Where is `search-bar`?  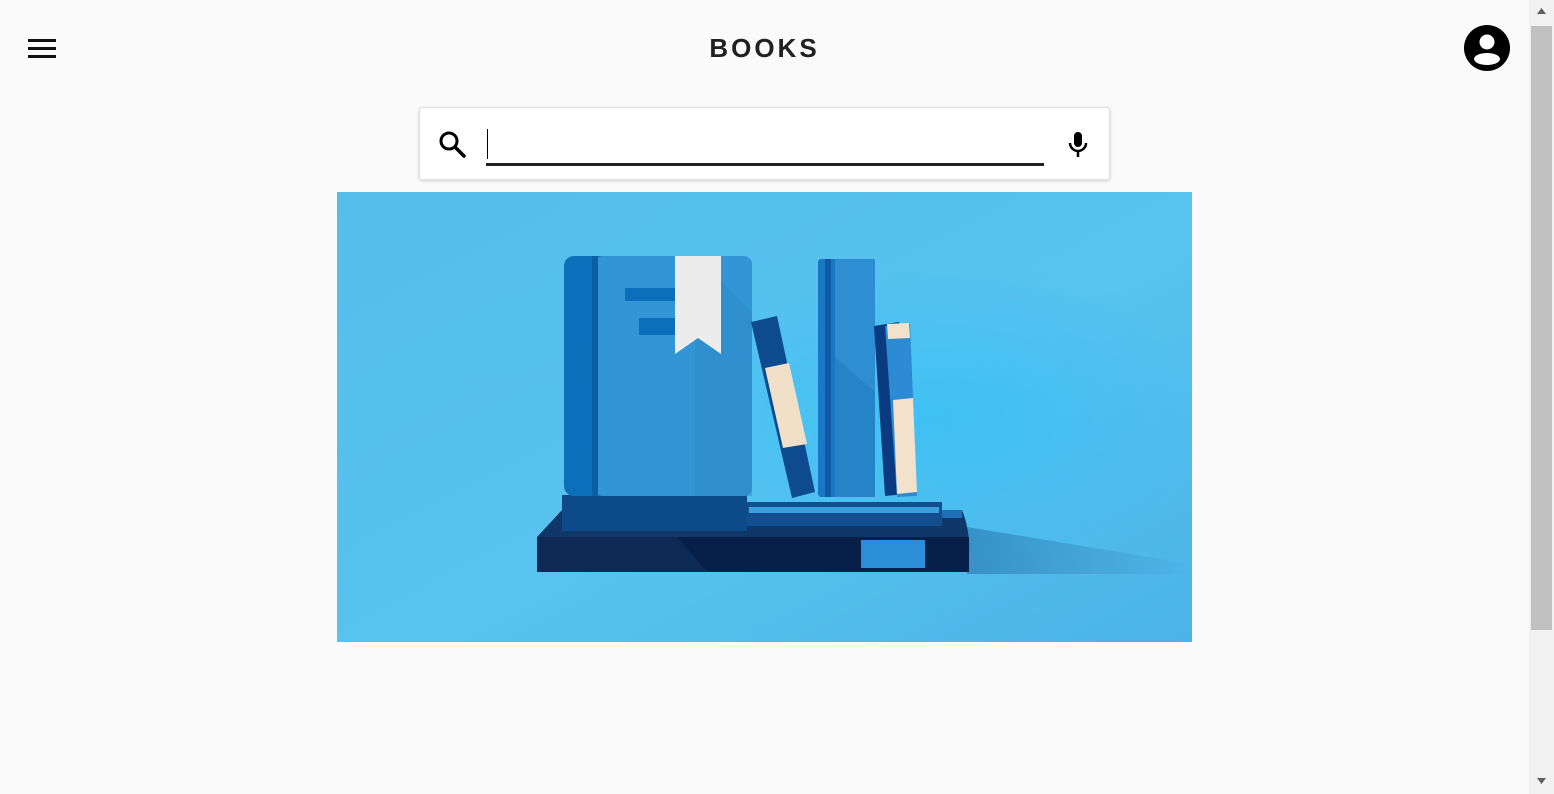 search-bar is located at coordinates (764, 143).